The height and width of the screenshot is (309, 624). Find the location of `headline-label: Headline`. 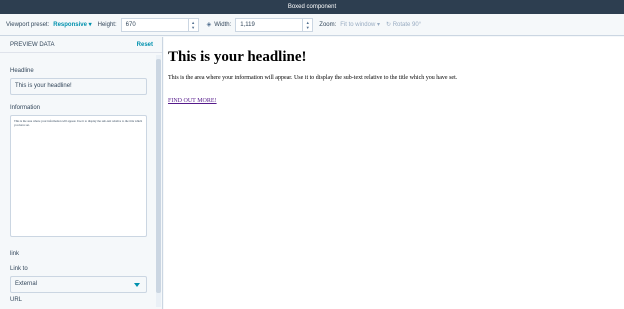

headline-label: Headline is located at coordinates (22, 71).